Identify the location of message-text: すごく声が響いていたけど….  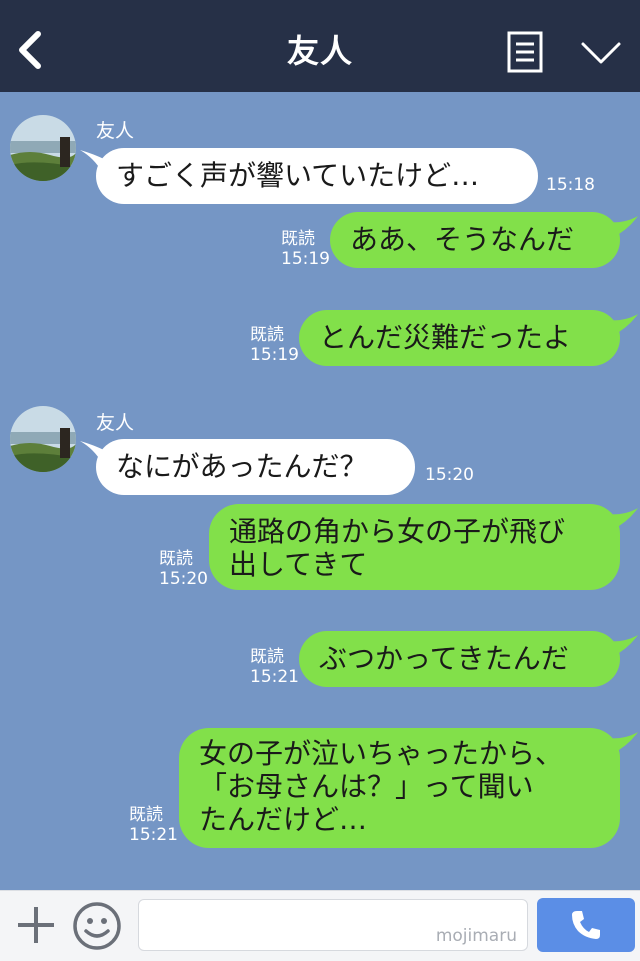
(298, 175).